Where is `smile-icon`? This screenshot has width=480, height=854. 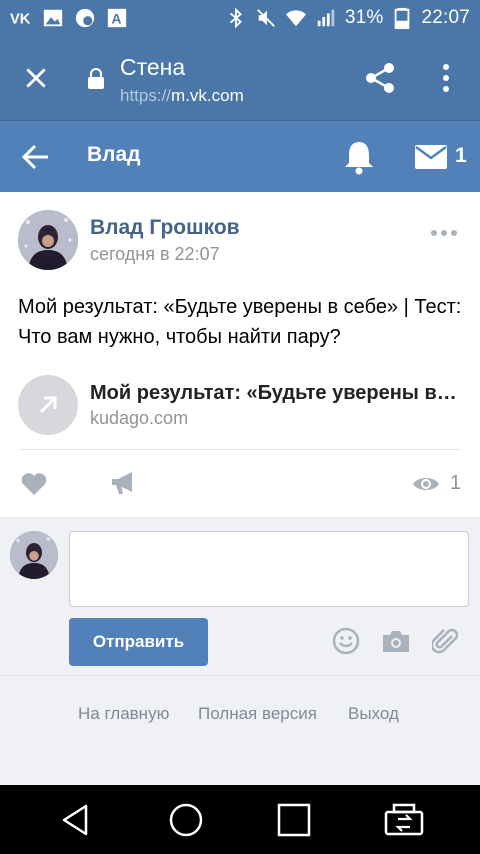
smile-icon is located at coordinates (346, 641).